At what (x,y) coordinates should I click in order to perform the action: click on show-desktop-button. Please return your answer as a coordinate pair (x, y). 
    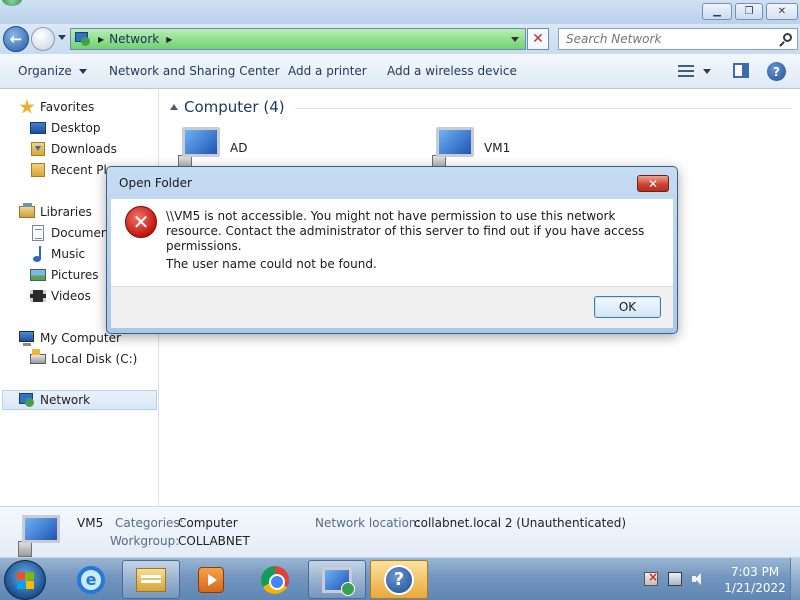
    Looking at the image, I should click on (795, 579).